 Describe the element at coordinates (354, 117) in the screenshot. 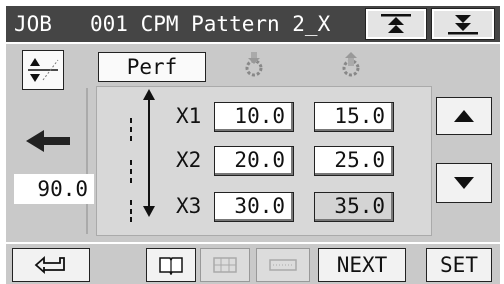

I see `x1-end-field: 15.0` at that location.